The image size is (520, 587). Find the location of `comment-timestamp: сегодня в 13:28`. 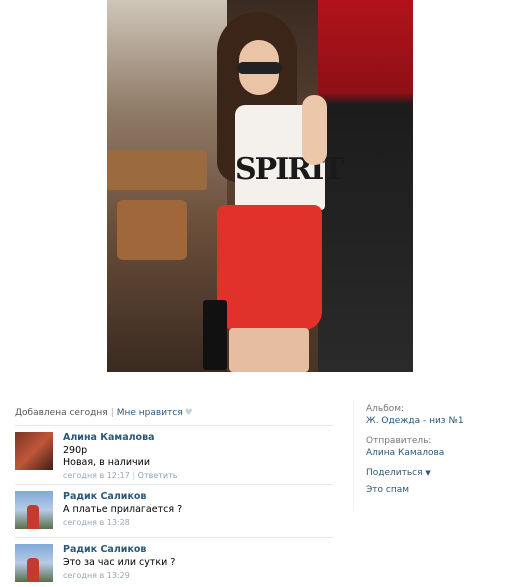

comment-timestamp: сегодня в 13:28 is located at coordinates (96, 522).